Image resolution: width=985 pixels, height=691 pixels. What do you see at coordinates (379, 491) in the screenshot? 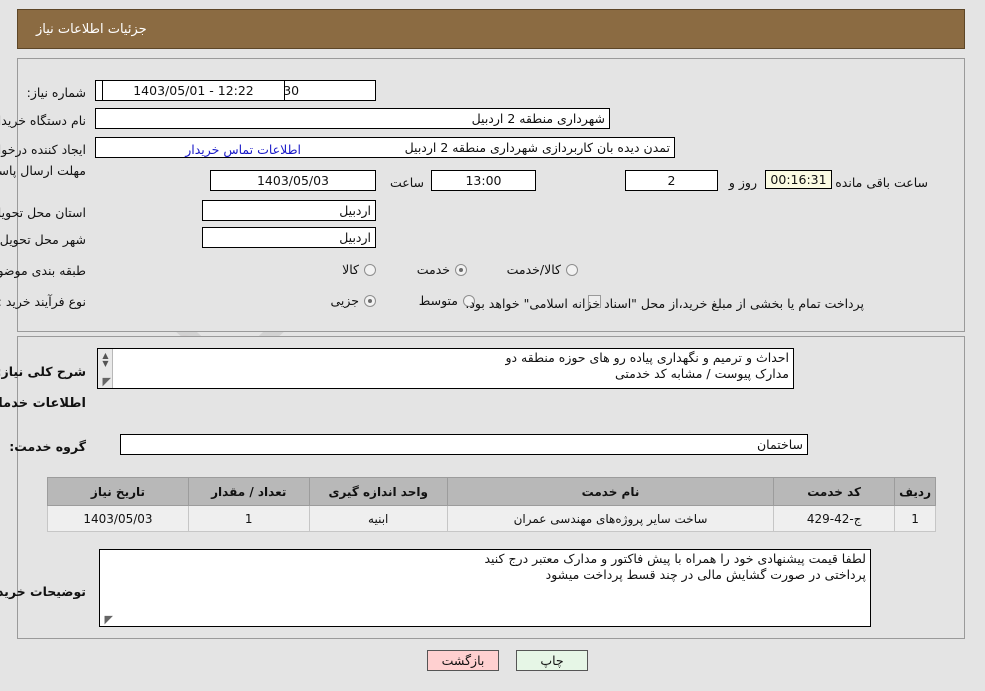
I see `th-unit: واحد اندازه گیری` at bounding box center [379, 491].